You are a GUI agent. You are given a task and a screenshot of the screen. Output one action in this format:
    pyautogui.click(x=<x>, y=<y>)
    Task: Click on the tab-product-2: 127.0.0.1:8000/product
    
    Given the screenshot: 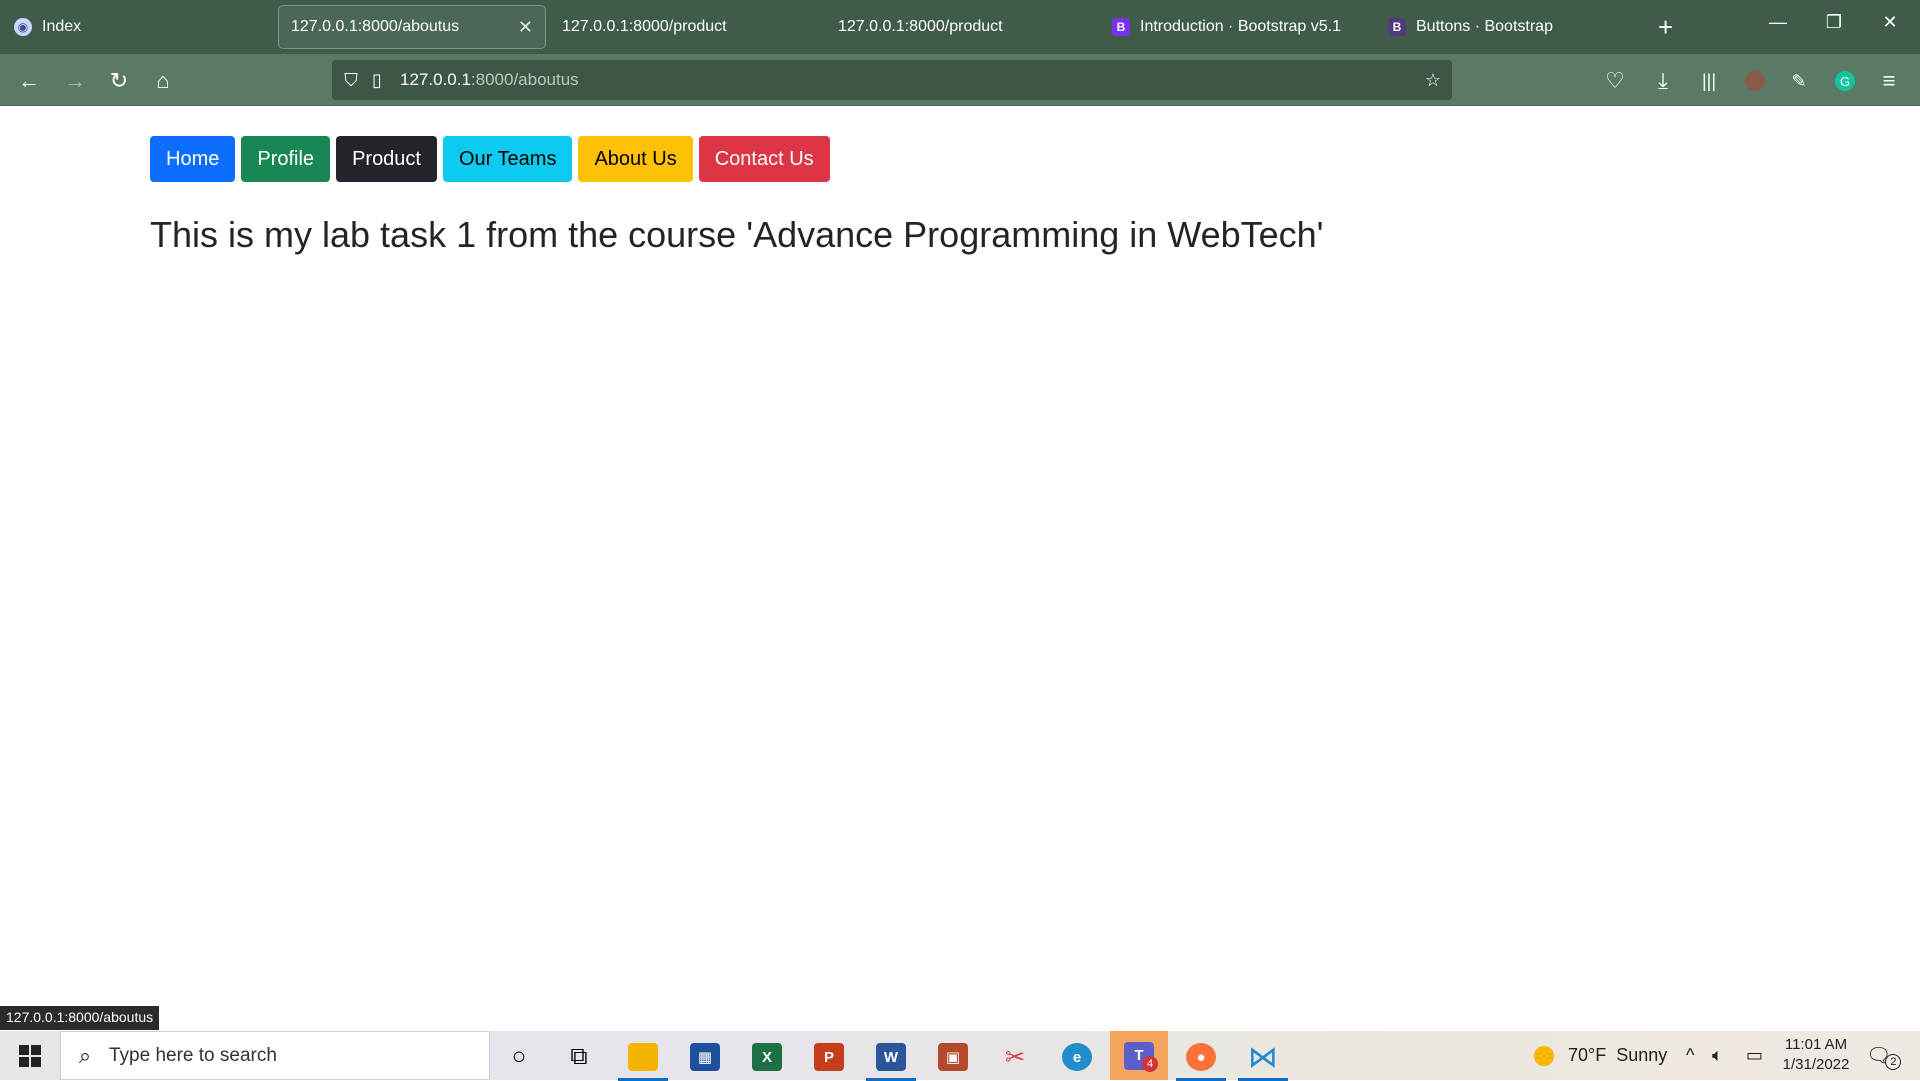 What is the action you would take?
    pyautogui.click(x=961, y=27)
    